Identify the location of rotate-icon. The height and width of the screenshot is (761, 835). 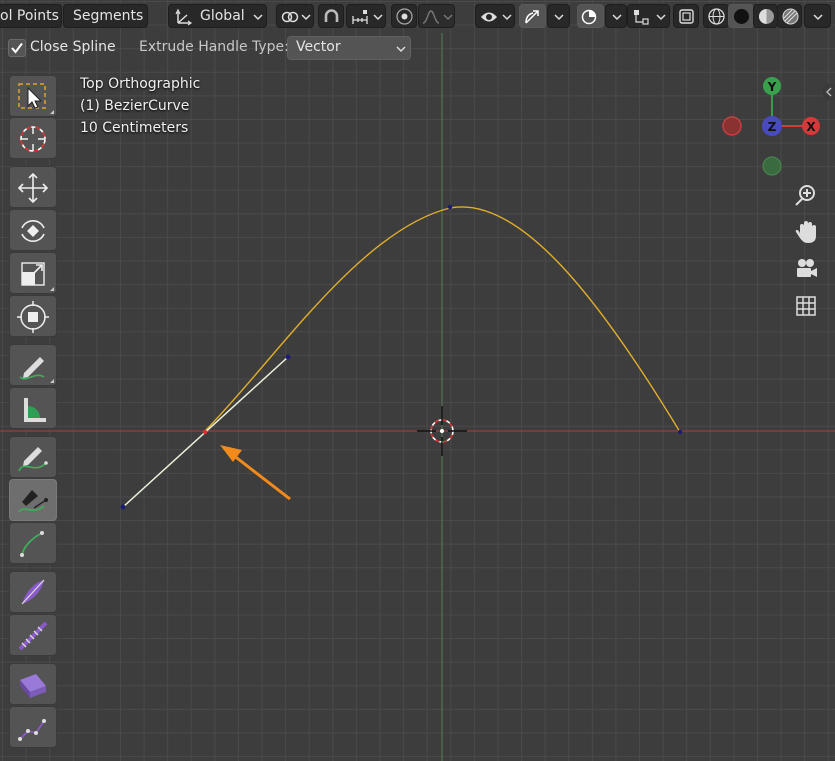
(33, 231).